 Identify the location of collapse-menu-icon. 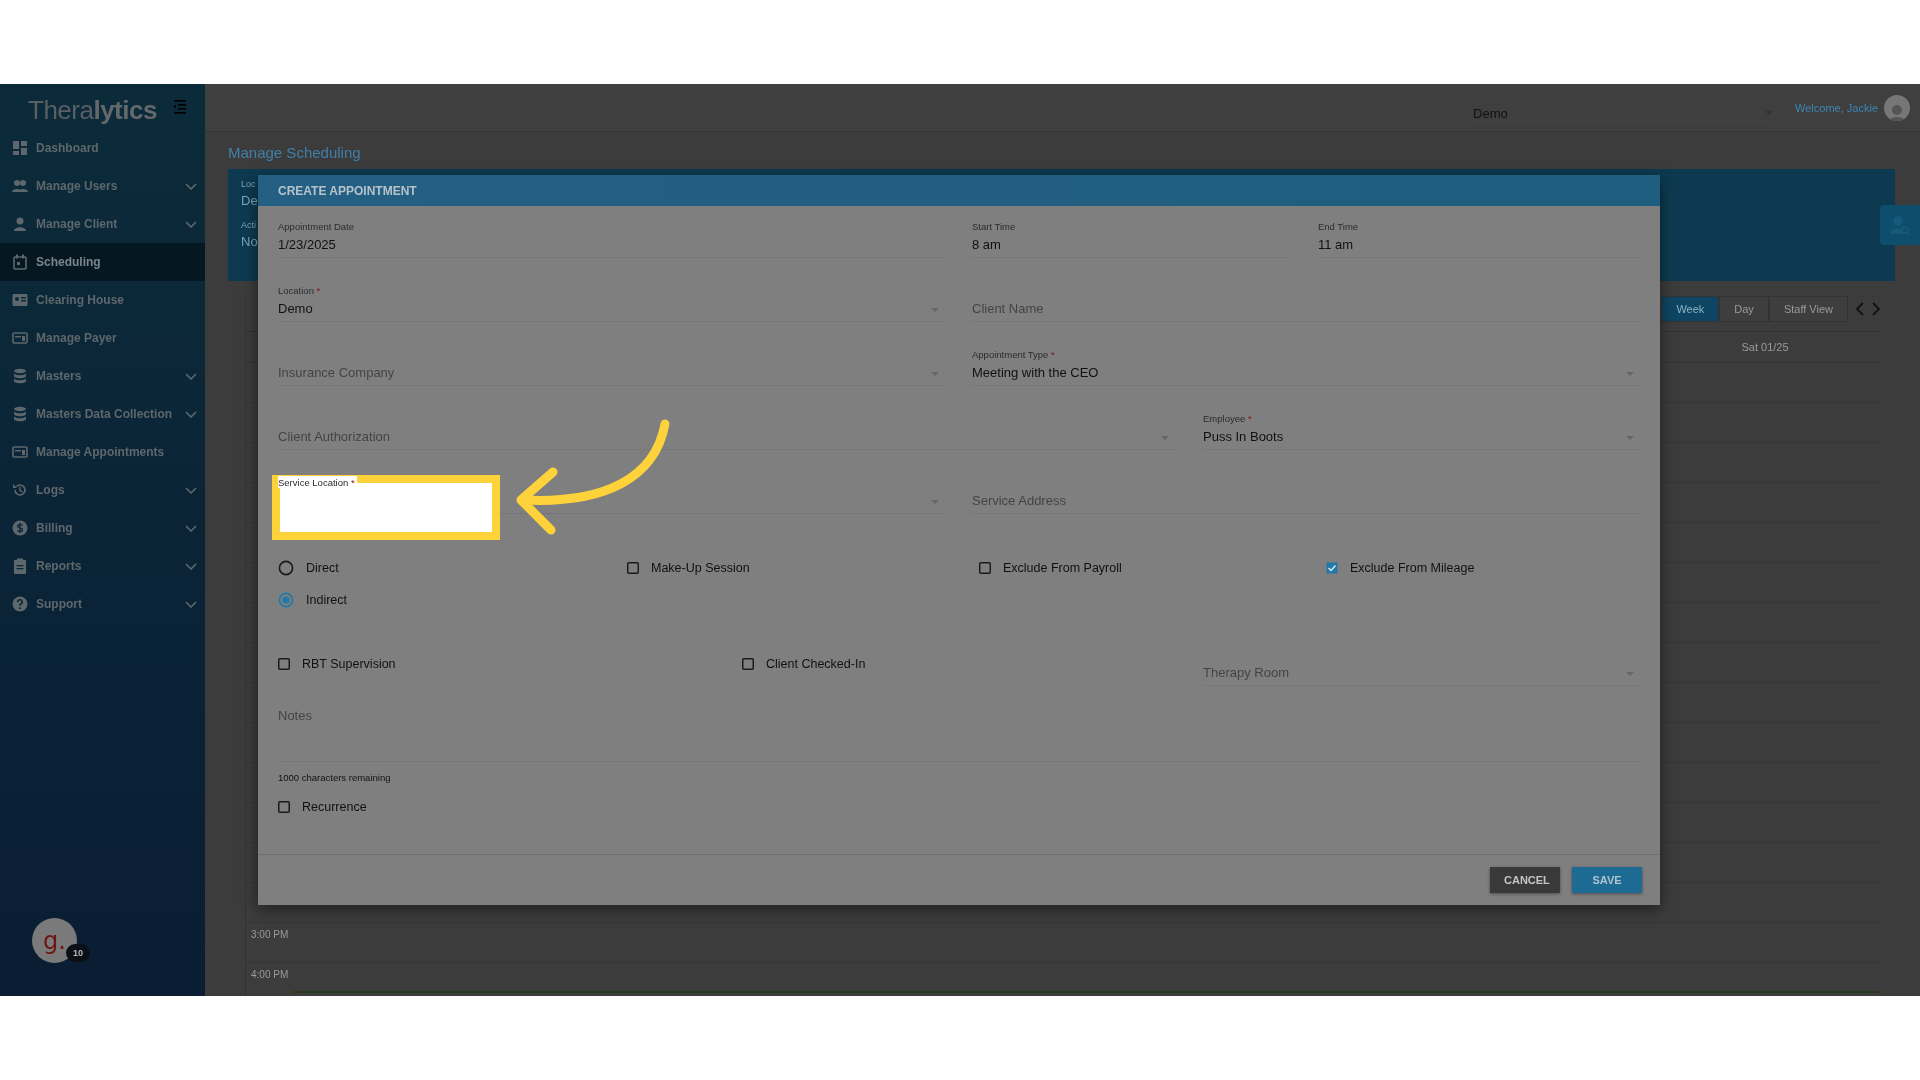
(179, 106).